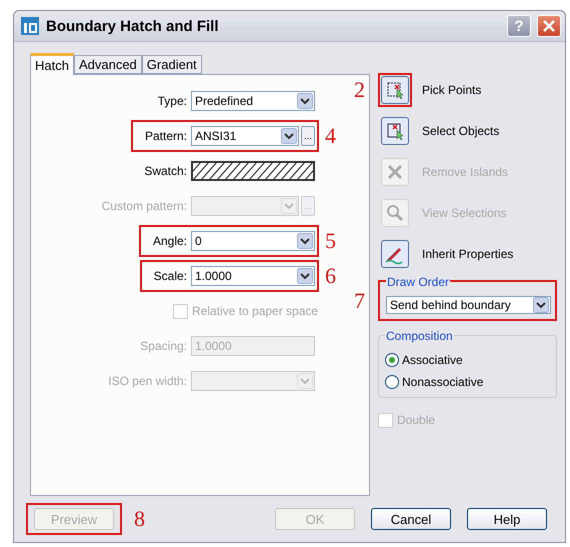 Image resolution: width=570 pixels, height=547 pixels. What do you see at coordinates (416, 420) in the screenshot?
I see `checkbox-label: Double` at bounding box center [416, 420].